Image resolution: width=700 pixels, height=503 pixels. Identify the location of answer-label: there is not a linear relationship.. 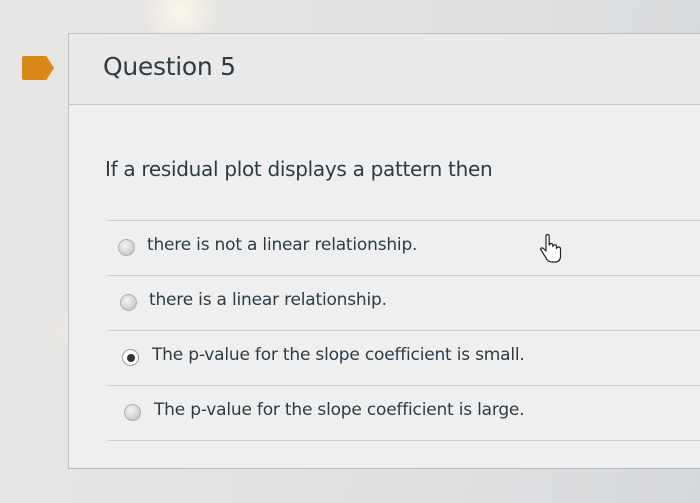
(282, 245).